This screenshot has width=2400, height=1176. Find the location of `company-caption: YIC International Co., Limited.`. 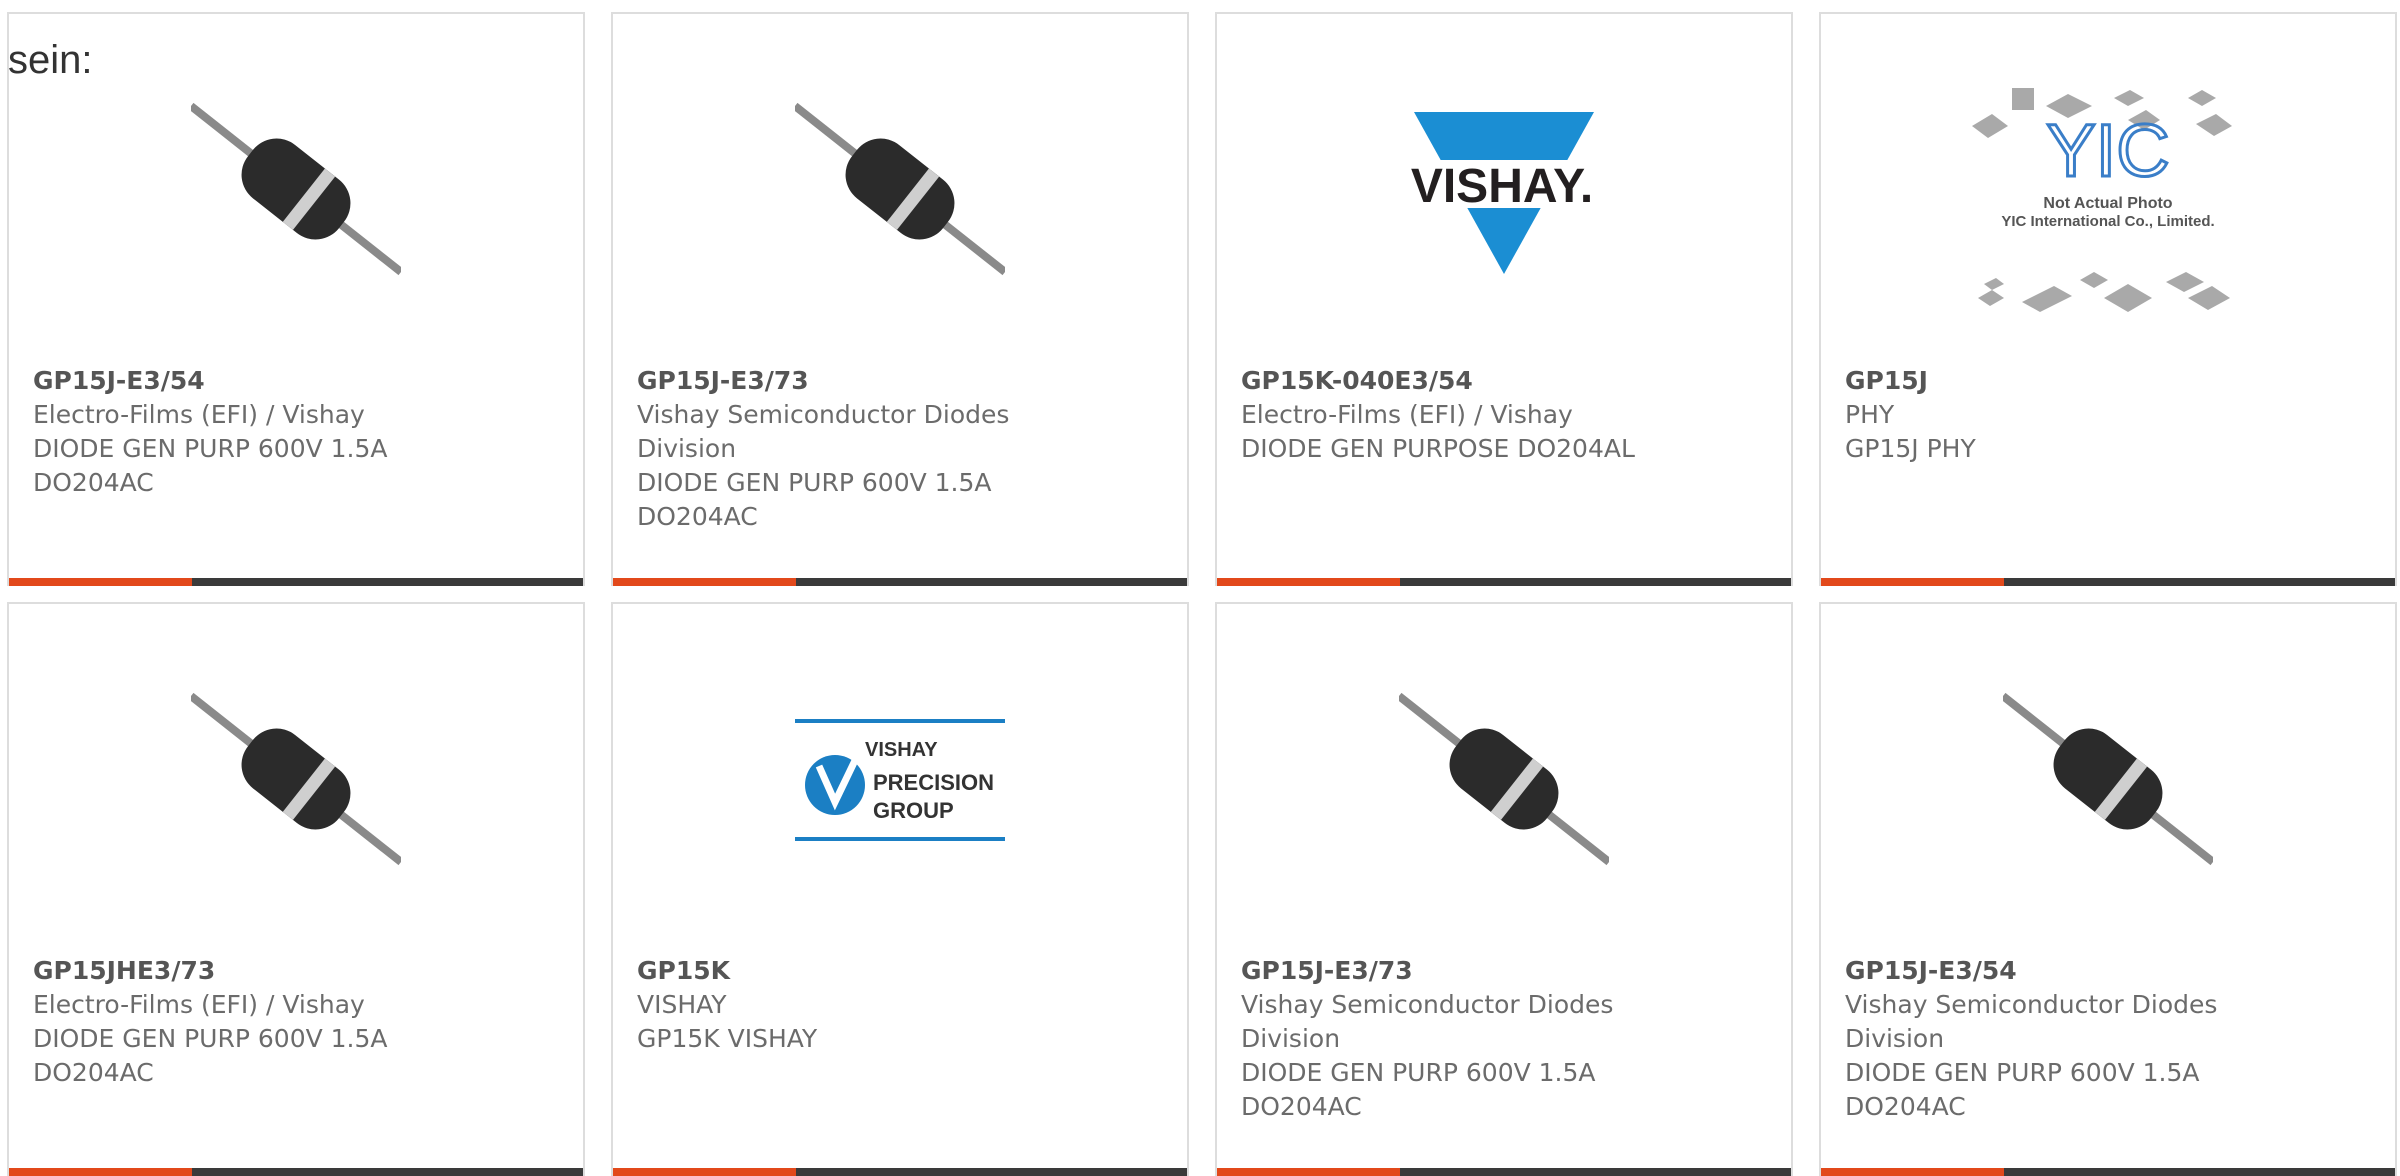

company-caption: YIC International Co., Limited. is located at coordinates (2107, 221).